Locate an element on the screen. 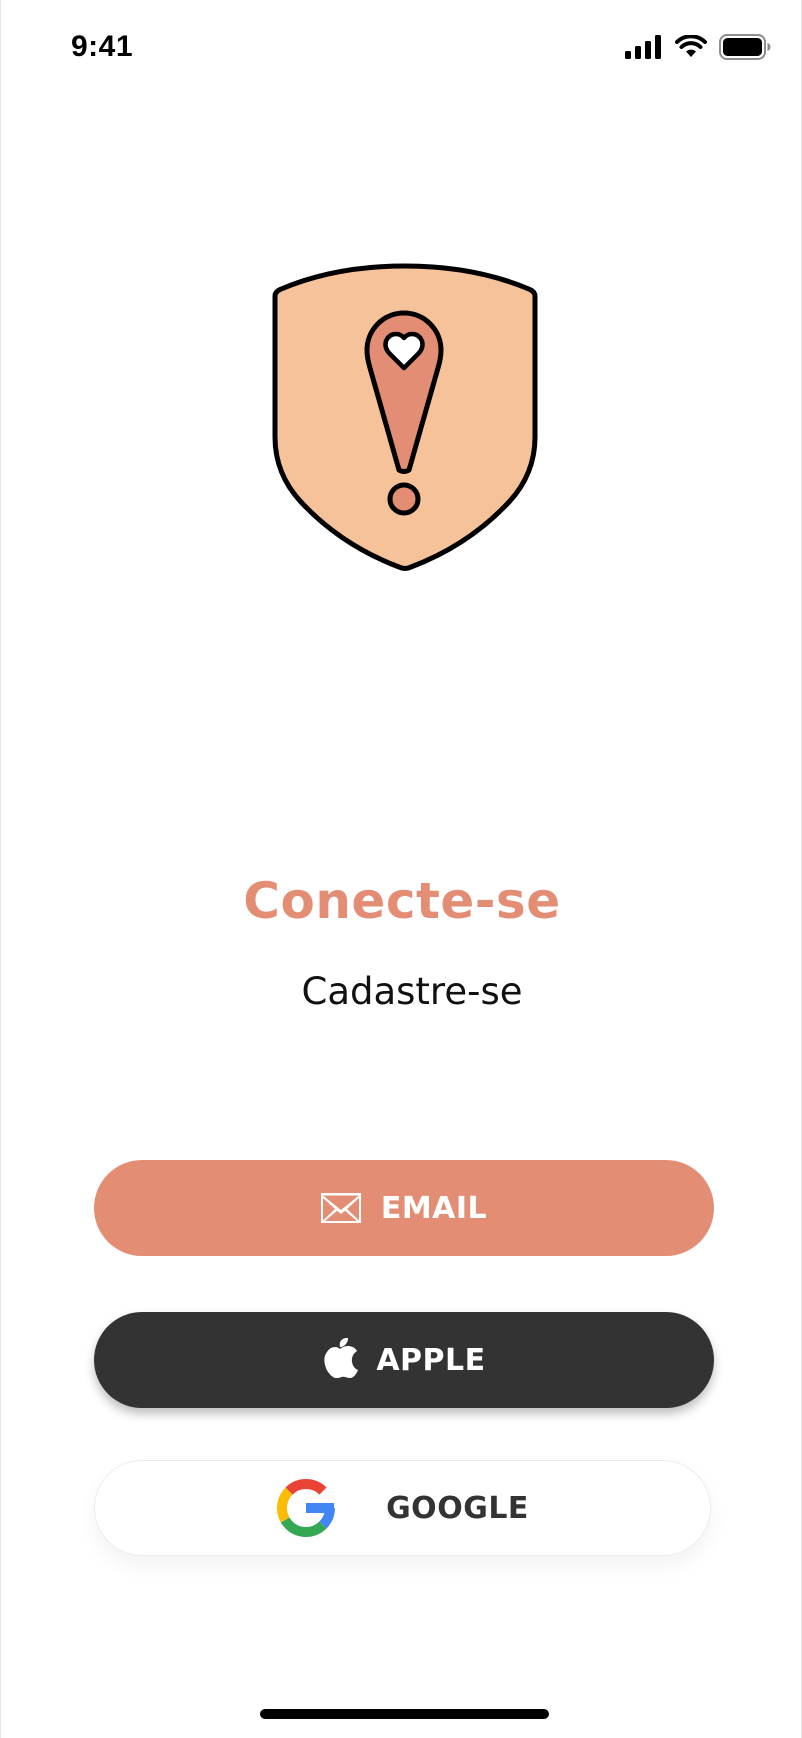 The height and width of the screenshot is (1738, 802). google-logo-icon is located at coordinates (306, 1508).